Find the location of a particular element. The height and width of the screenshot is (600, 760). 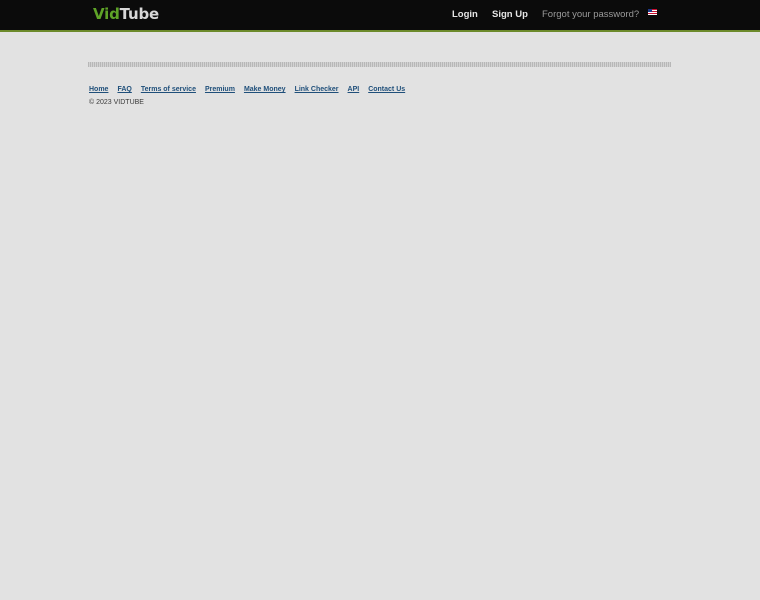

footer-link-item: Contact Us is located at coordinates (386, 87).